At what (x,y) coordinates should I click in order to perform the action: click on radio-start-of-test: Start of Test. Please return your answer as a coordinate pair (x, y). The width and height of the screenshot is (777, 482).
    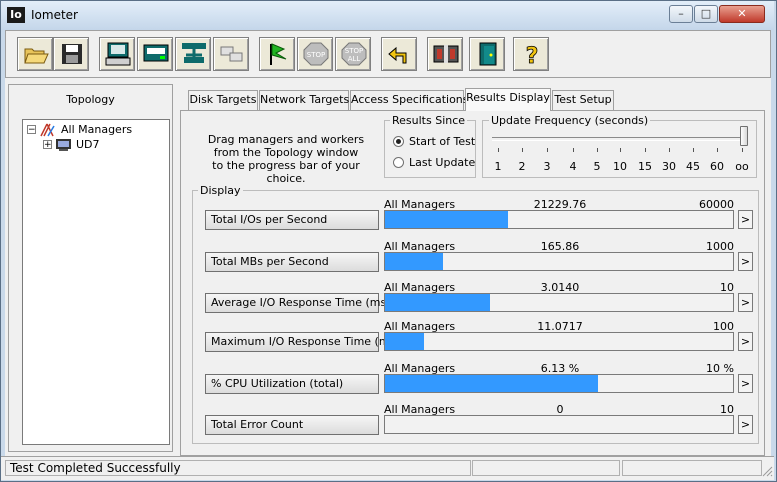
    Looking at the image, I should click on (434, 142).